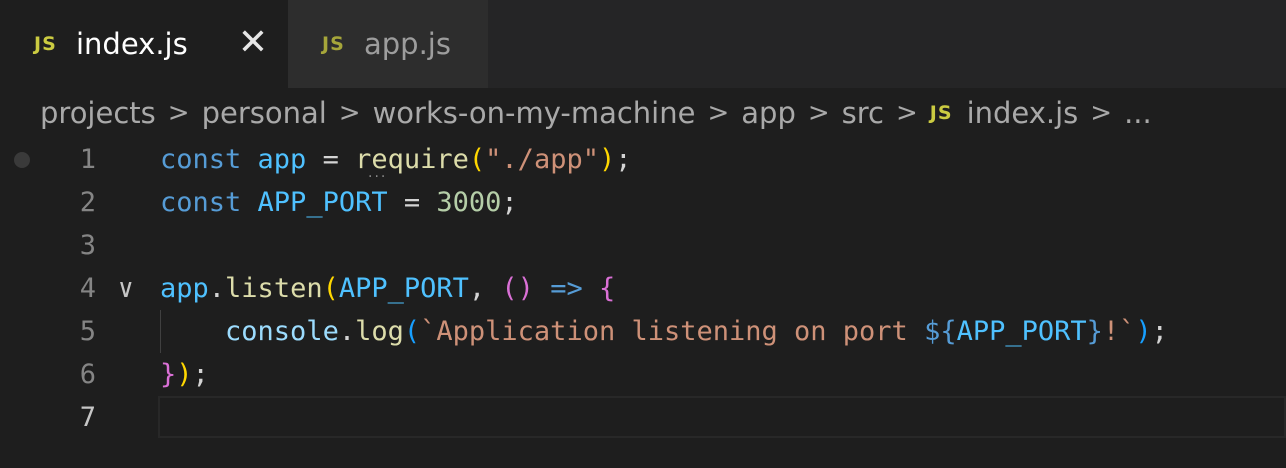  What do you see at coordinates (940, 331) in the screenshot?
I see `code-token: ${` at bounding box center [940, 331].